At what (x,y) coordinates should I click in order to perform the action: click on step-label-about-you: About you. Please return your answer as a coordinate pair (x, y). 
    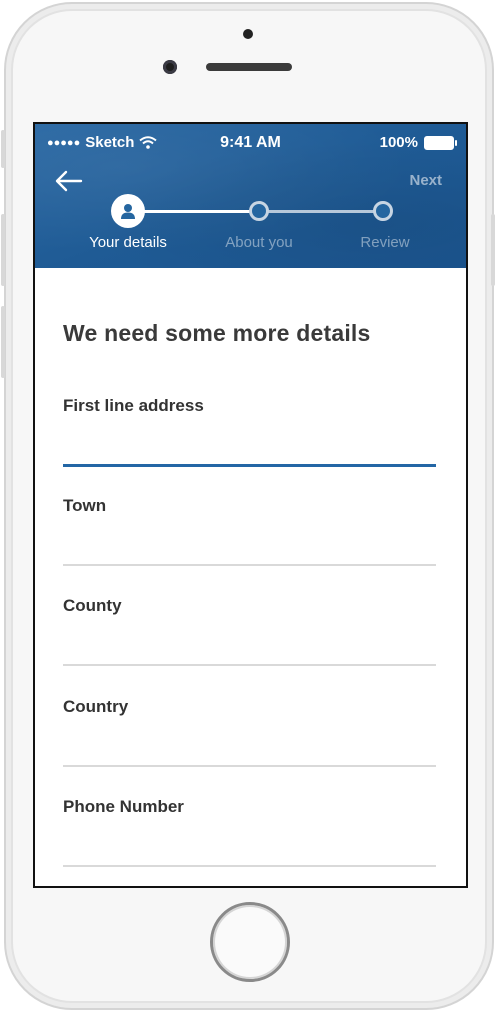
    Looking at the image, I should click on (259, 242).